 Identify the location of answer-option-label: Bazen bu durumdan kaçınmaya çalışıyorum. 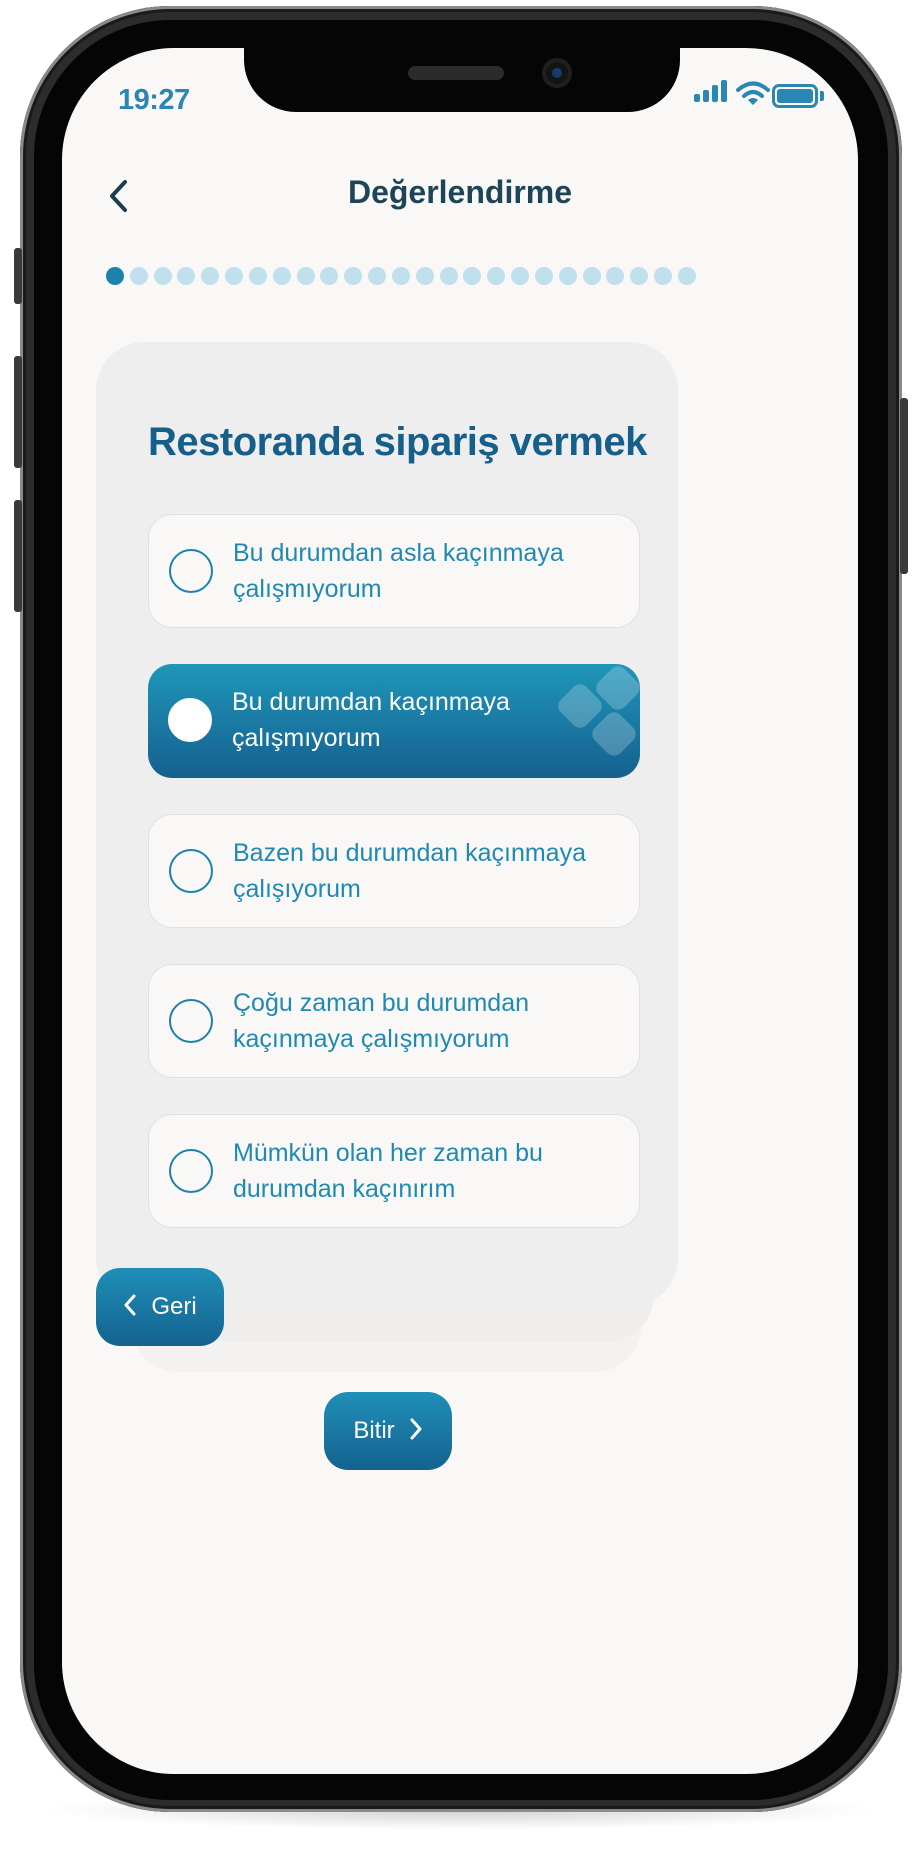
(409, 871).